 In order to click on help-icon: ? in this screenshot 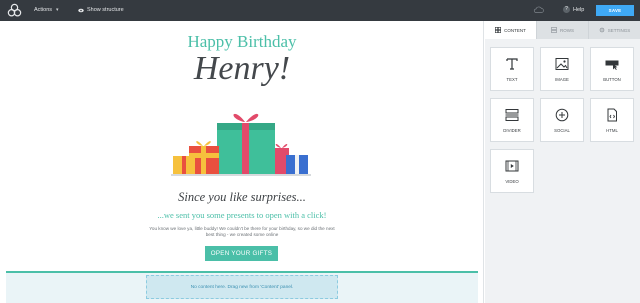, I will do `click(566, 9)`.